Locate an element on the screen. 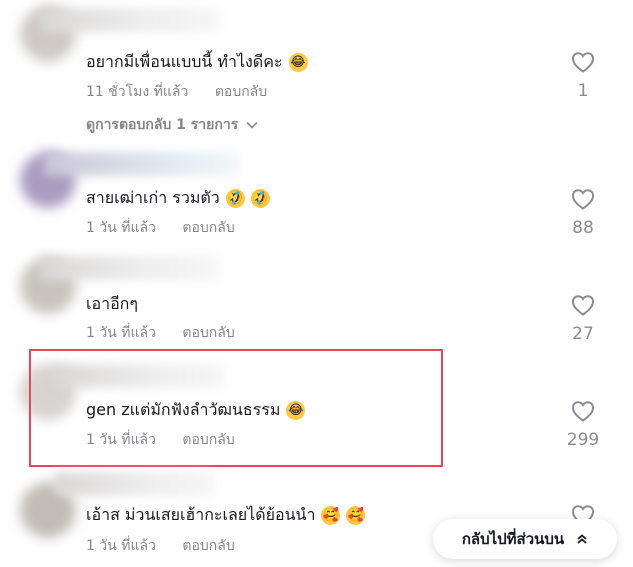 The image size is (633, 567). comment-time: 11 ชั่วโมง ที่แล้ว is located at coordinates (137, 92).